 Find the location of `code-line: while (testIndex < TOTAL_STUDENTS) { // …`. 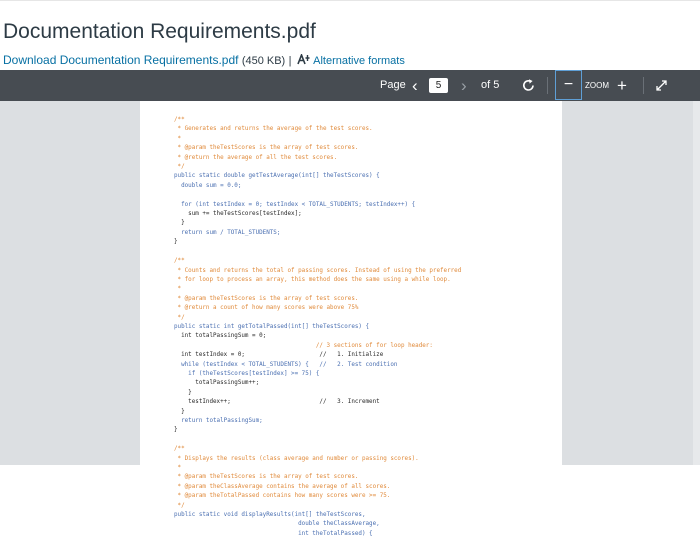

code-line: while (testIndex < TOTAL_STUDENTS) { // … is located at coordinates (286, 364).